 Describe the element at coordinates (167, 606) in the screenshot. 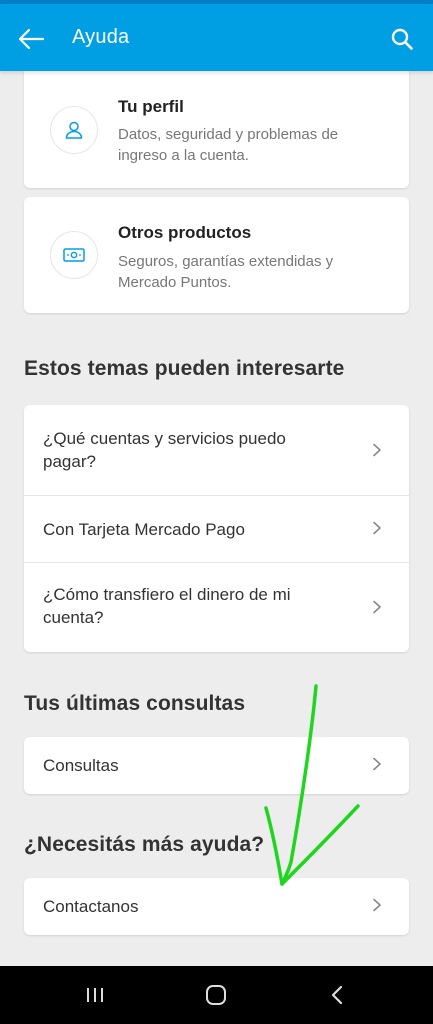

I see `list-item-label: ¿Cómo transfiero el dinero de mi cuenta?` at that location.